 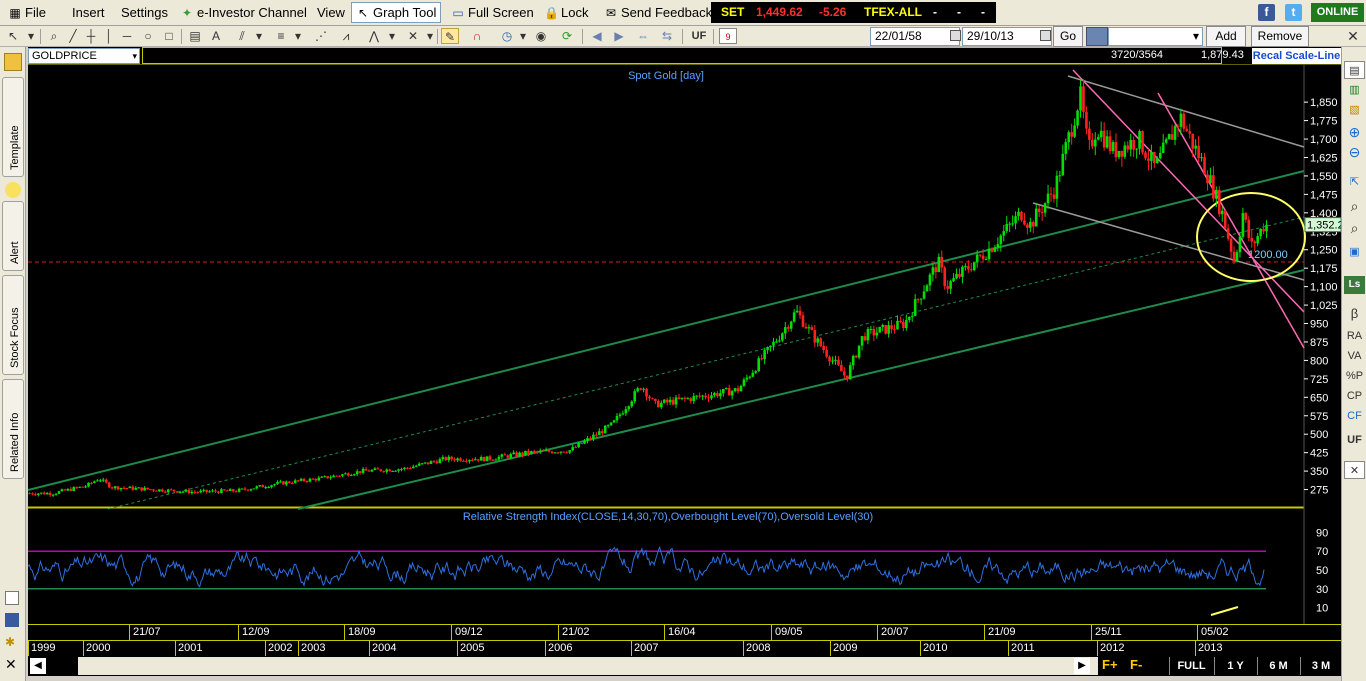 What do you see at coordinates (331, 13) in the screenshot?
I see `view-menu: View` at bounding box center [331, 13].